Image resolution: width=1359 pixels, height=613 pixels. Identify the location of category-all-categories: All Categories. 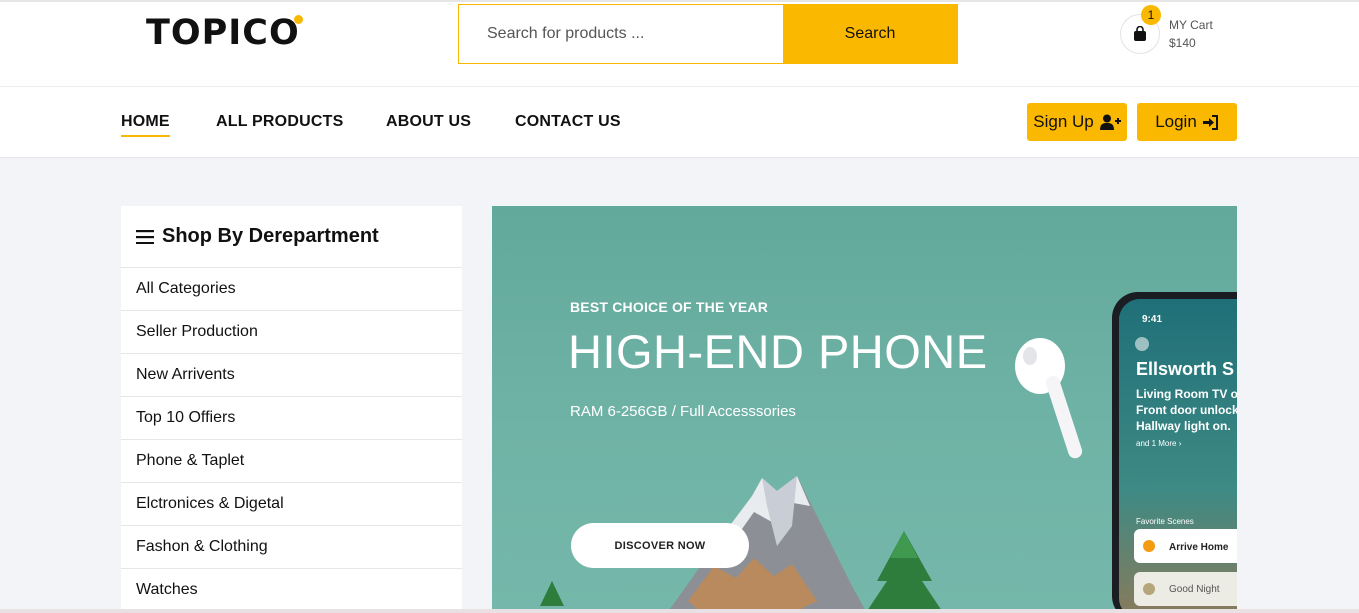
(291, 289).